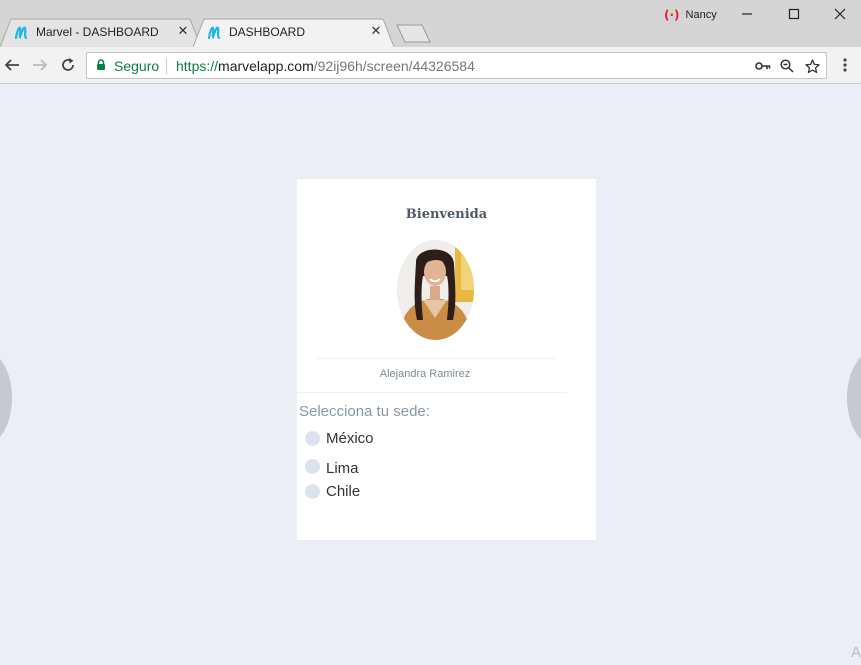 This screenshot has width=861, height=665. Describe the element at coordinates (425, 374) in the screenshot. I see `user-name: Alejandra Ramirez` at that location.